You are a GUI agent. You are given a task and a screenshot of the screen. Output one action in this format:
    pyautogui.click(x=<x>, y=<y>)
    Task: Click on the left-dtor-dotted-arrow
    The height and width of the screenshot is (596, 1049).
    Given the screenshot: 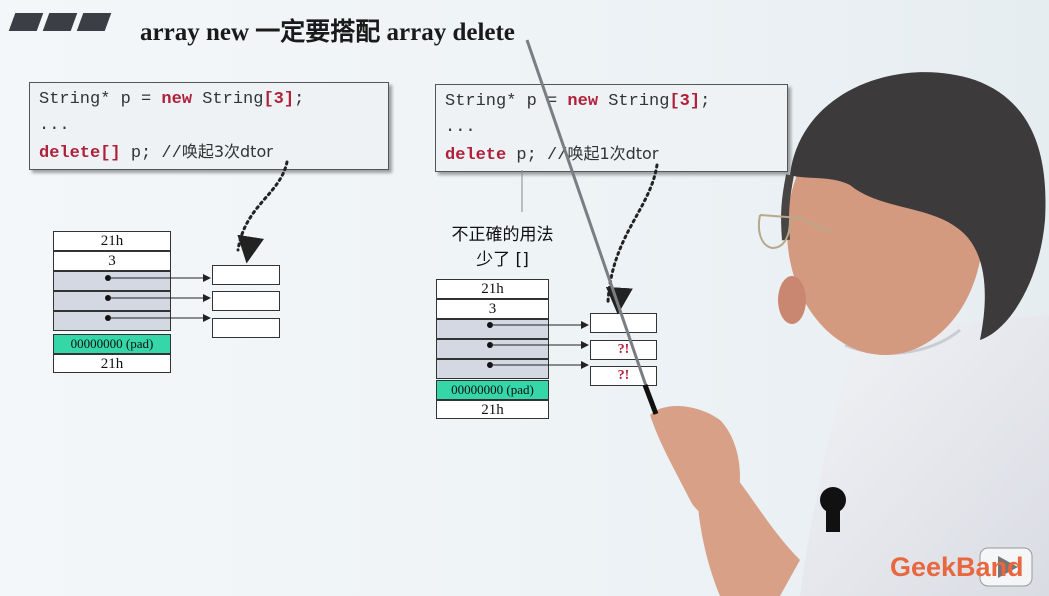 What is the action you would take?
    pyautogui.click(x=262, y=212)
    